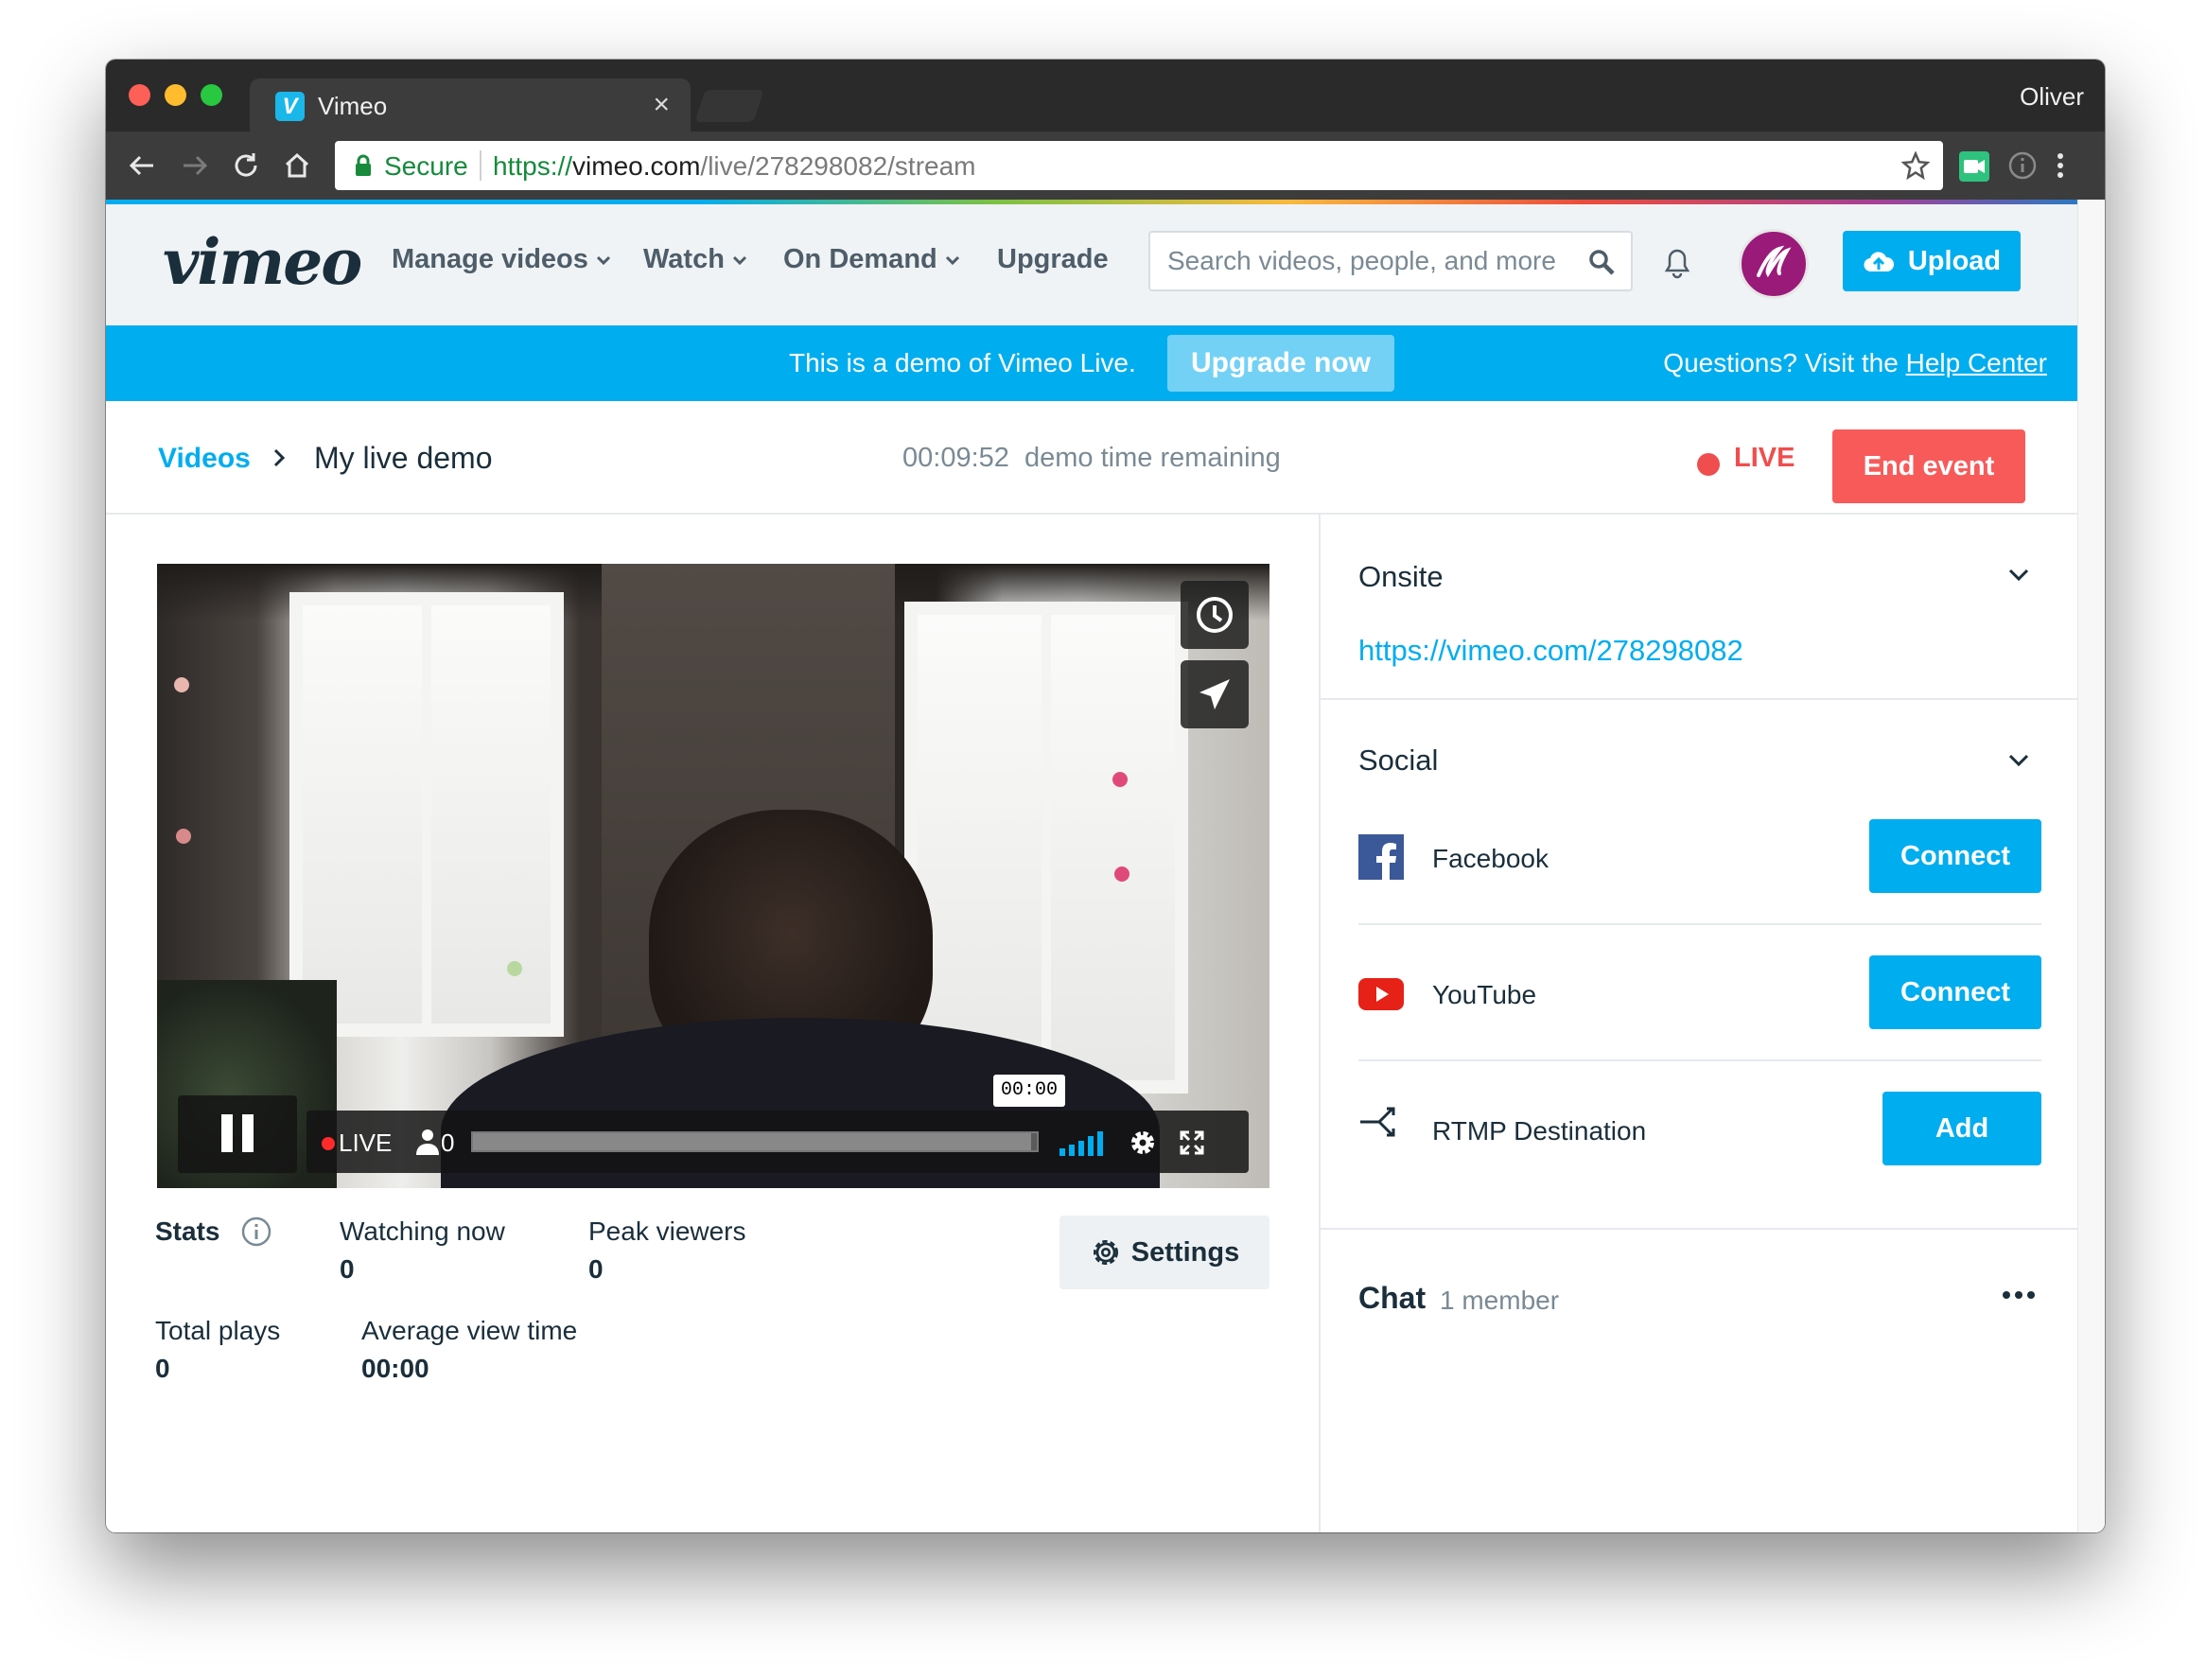 This screenshot has width=2206, height=1680. I want to click on nav-manage-videos-label: Manage videos, so click(490, 259).